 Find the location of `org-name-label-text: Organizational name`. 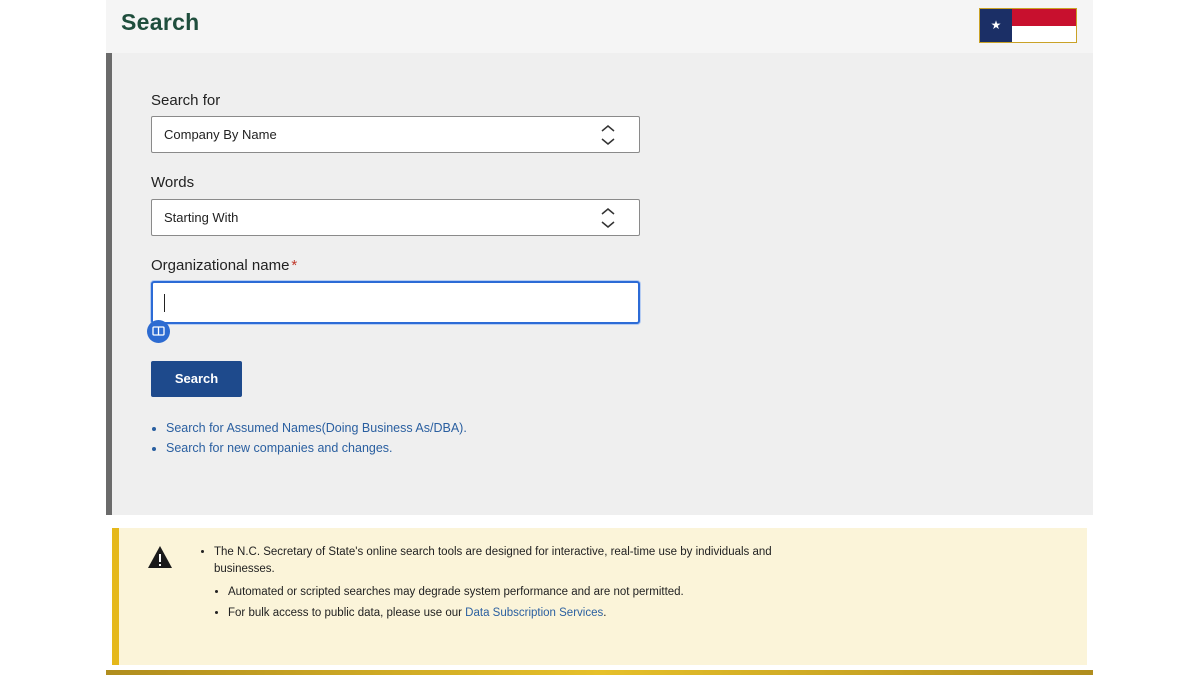

org-name-label-text: Organizational name is located at coordinates (220, 265).